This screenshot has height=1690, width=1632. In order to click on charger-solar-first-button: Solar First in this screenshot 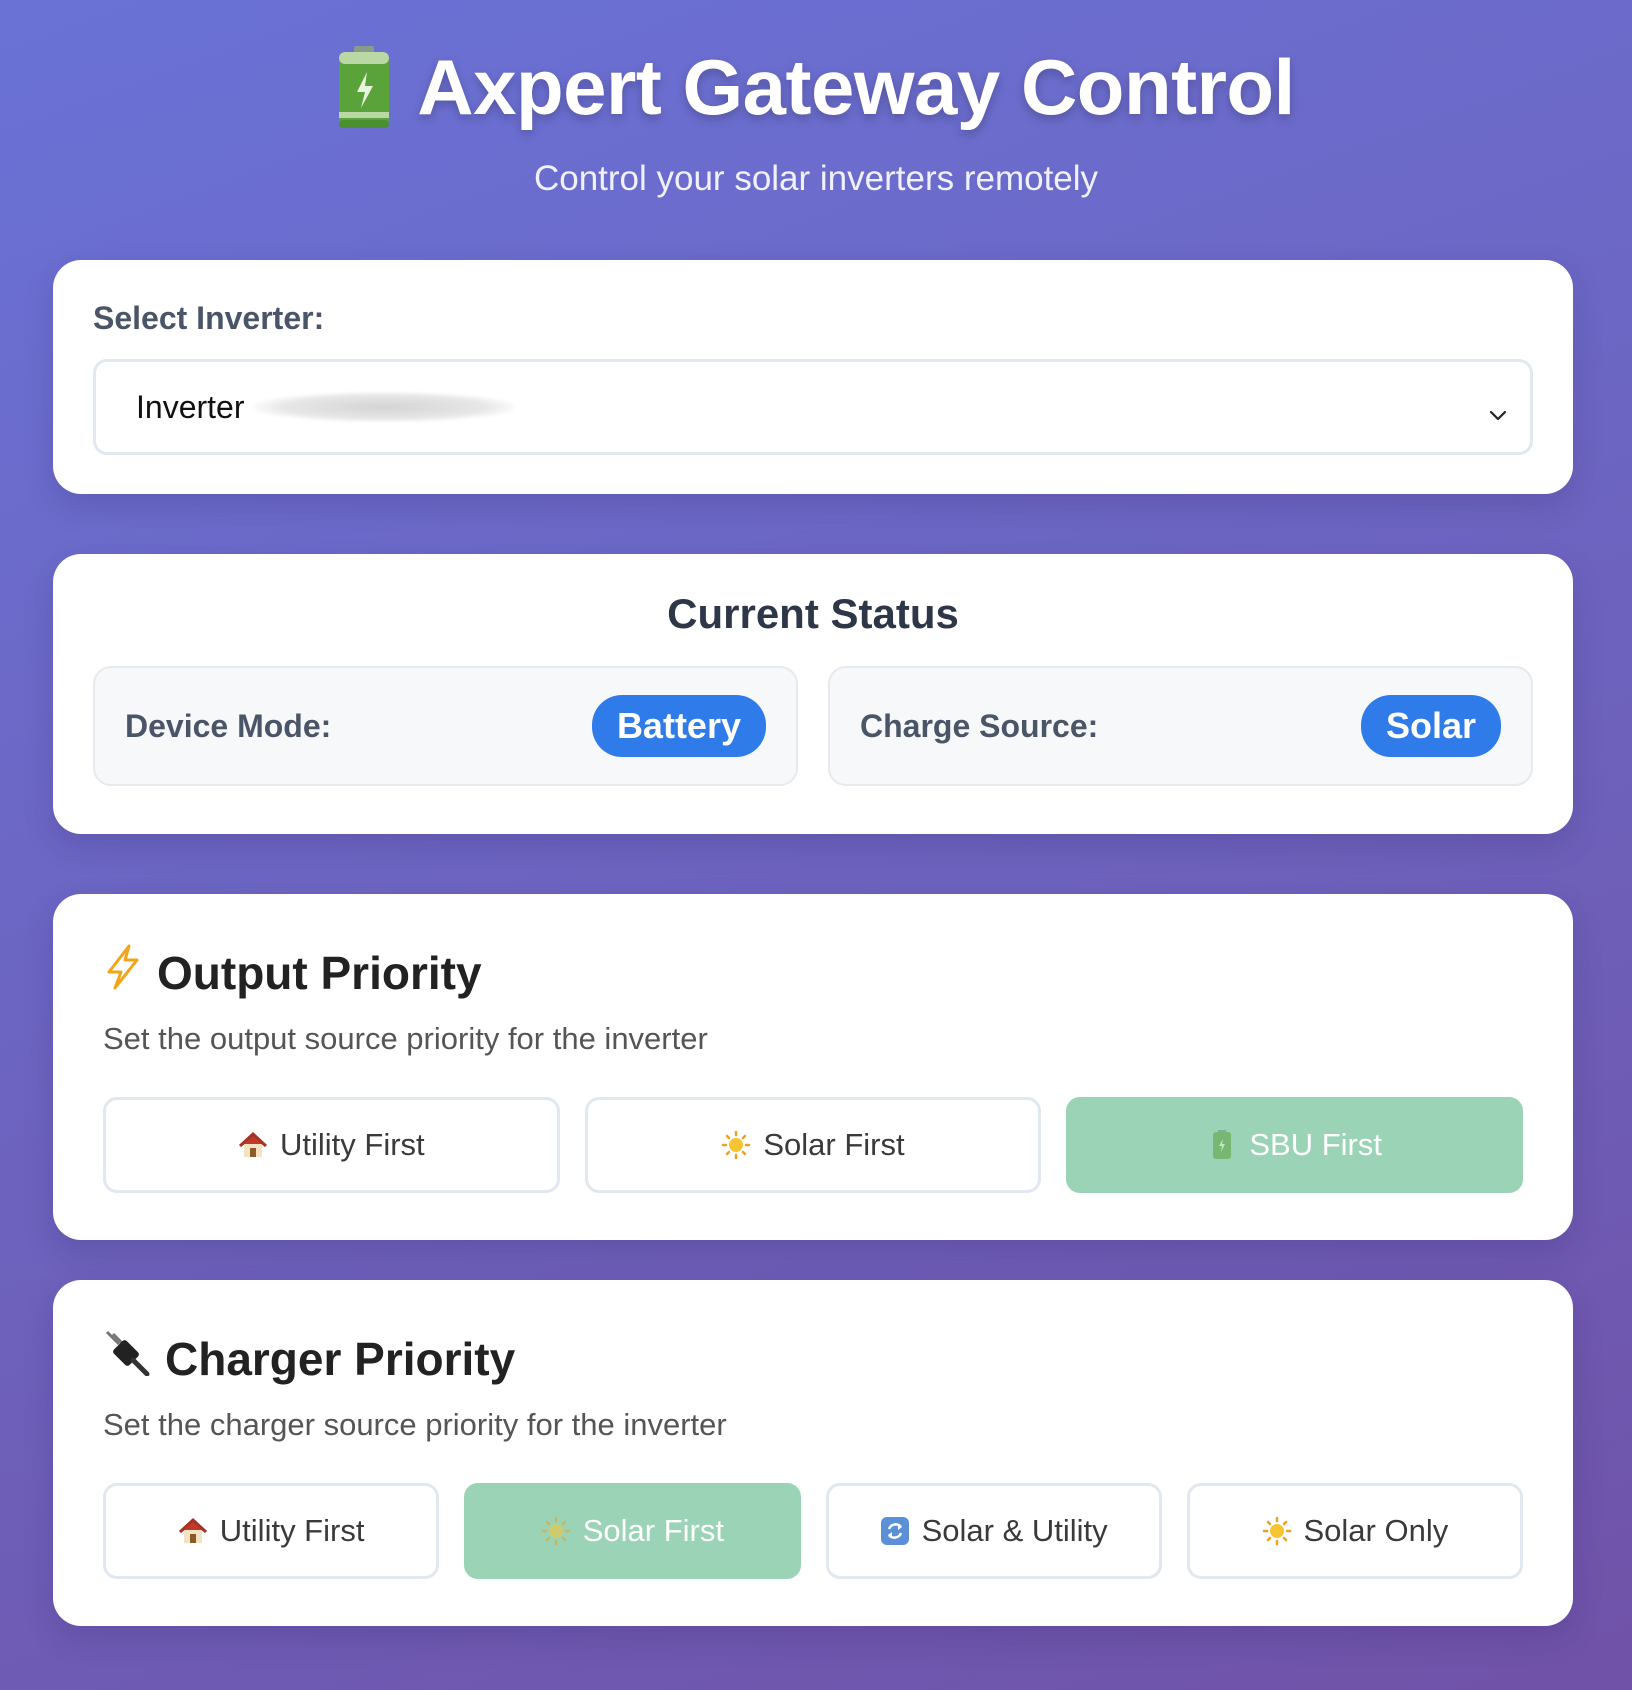, I will do `click(632, 1531)`.